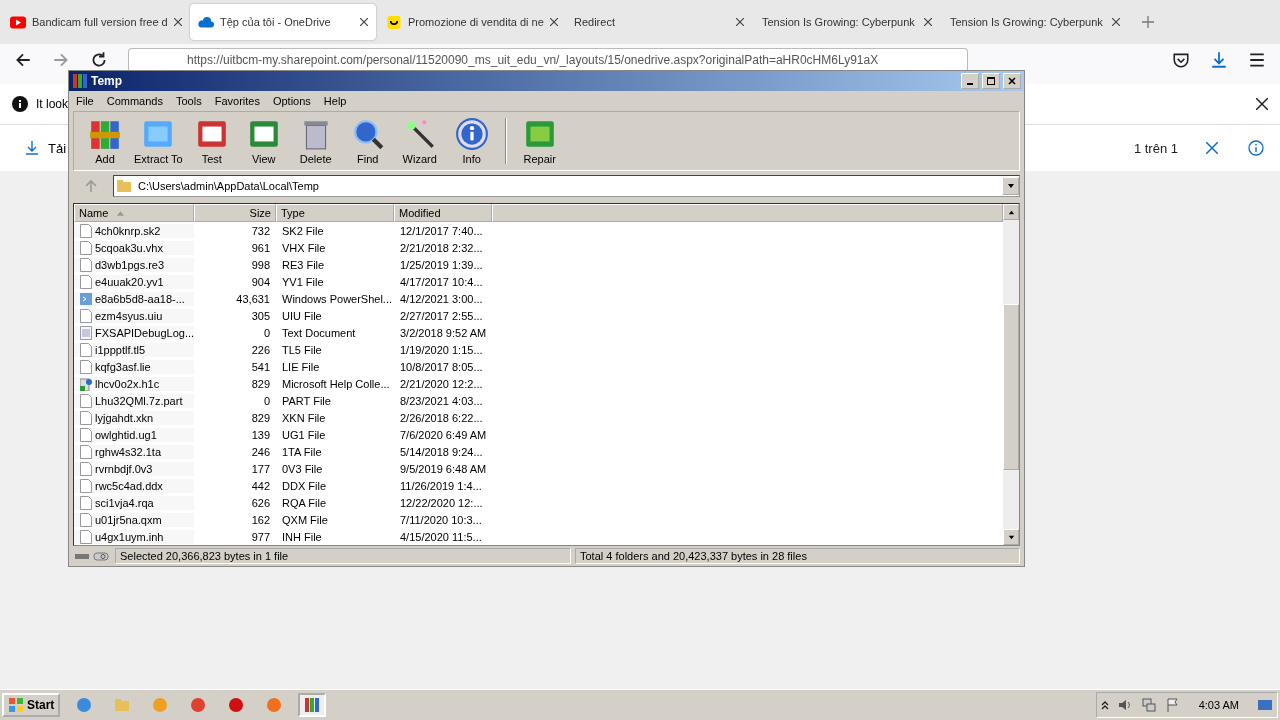  Describe the element at coordinates (304, 247) in the screenshot. I see `table-cell-text: VHX File` at that location.